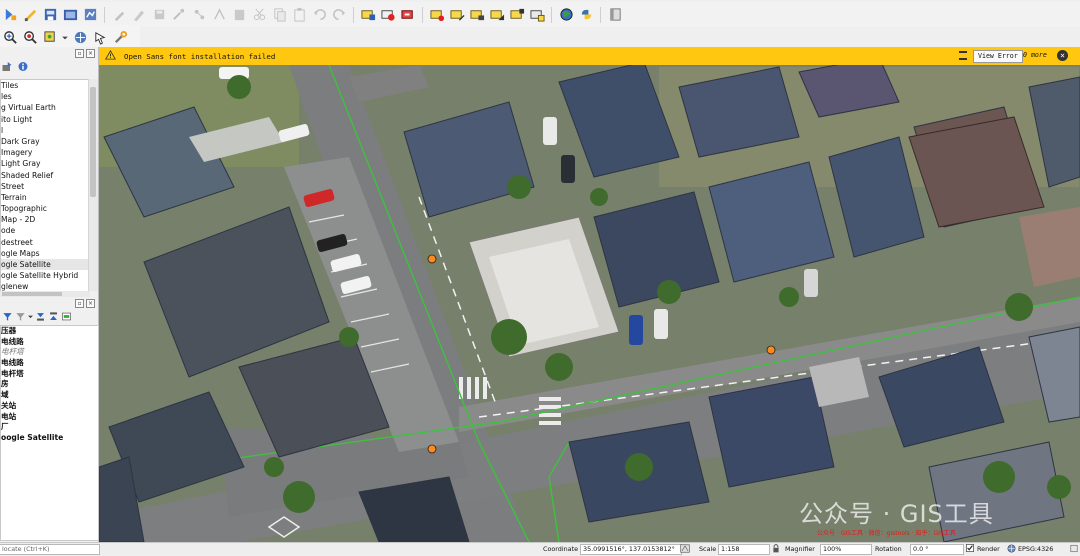 This screenshot has height=556, width=1080. I want to click on zoom-in-icon, so click(10, 38).